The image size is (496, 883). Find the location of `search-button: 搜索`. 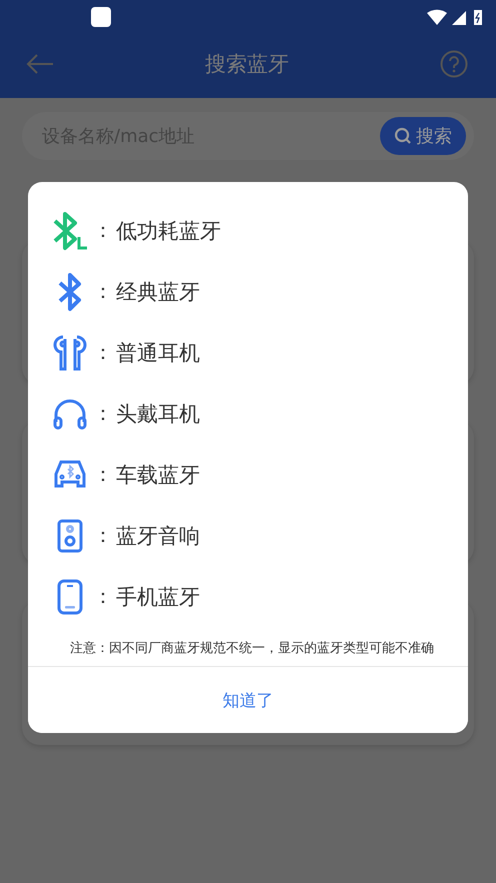

search-button: 搜索 is located at coordinates (423, 136).